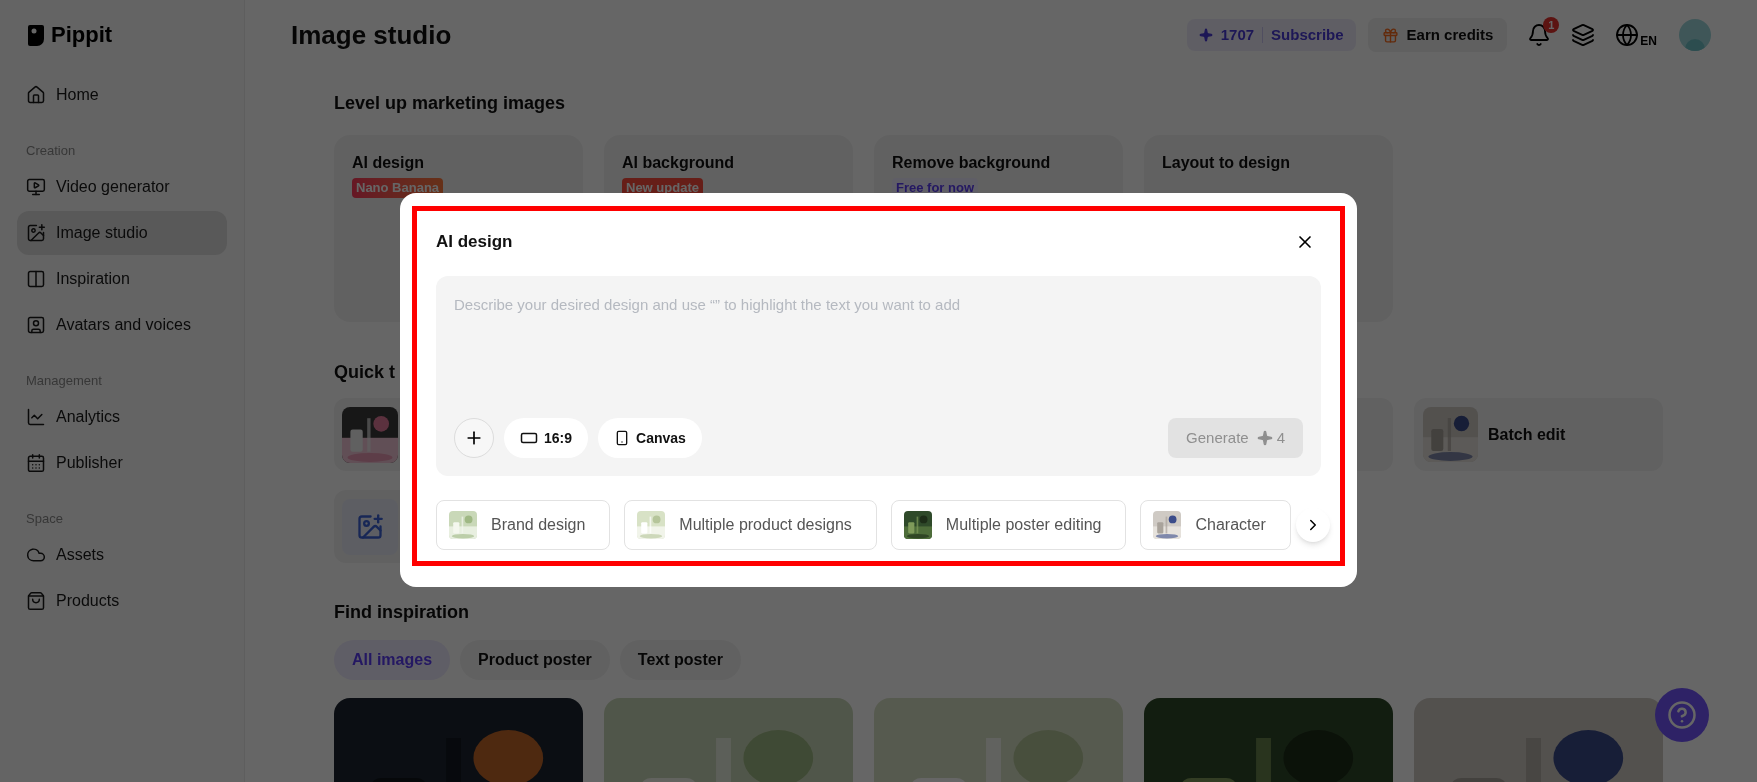 Image resolution: width=1757 pixels, height=782 pixels. Describe the element at coordinates (371, 35) in the screenshot. I see `page-title: Image studio` at that location.